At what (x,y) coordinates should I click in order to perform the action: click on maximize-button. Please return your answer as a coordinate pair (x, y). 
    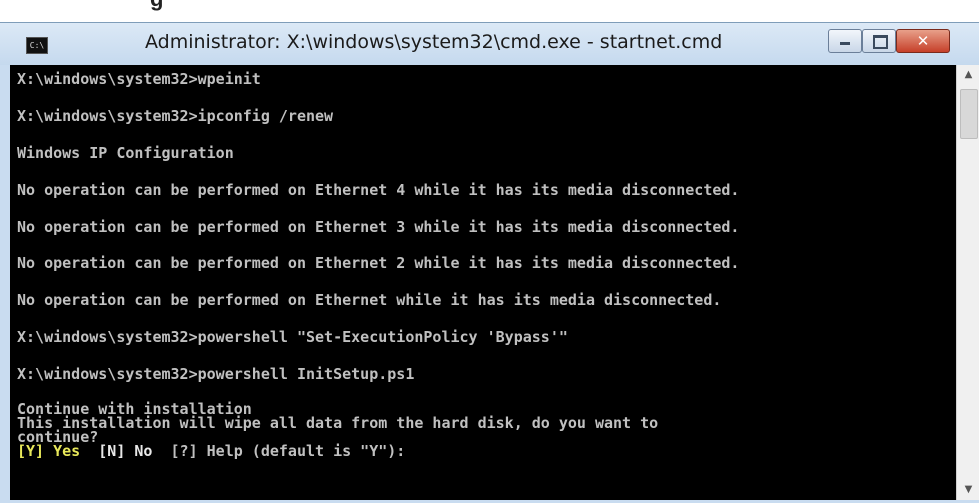
    Looking at the image, I should click on (879, 41).